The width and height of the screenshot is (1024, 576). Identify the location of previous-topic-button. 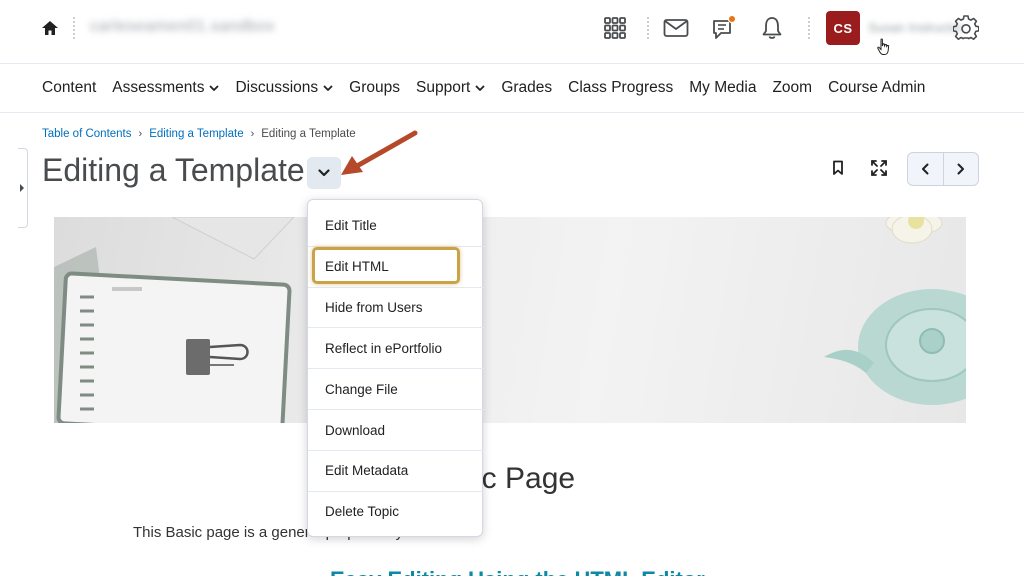
(925, 169).